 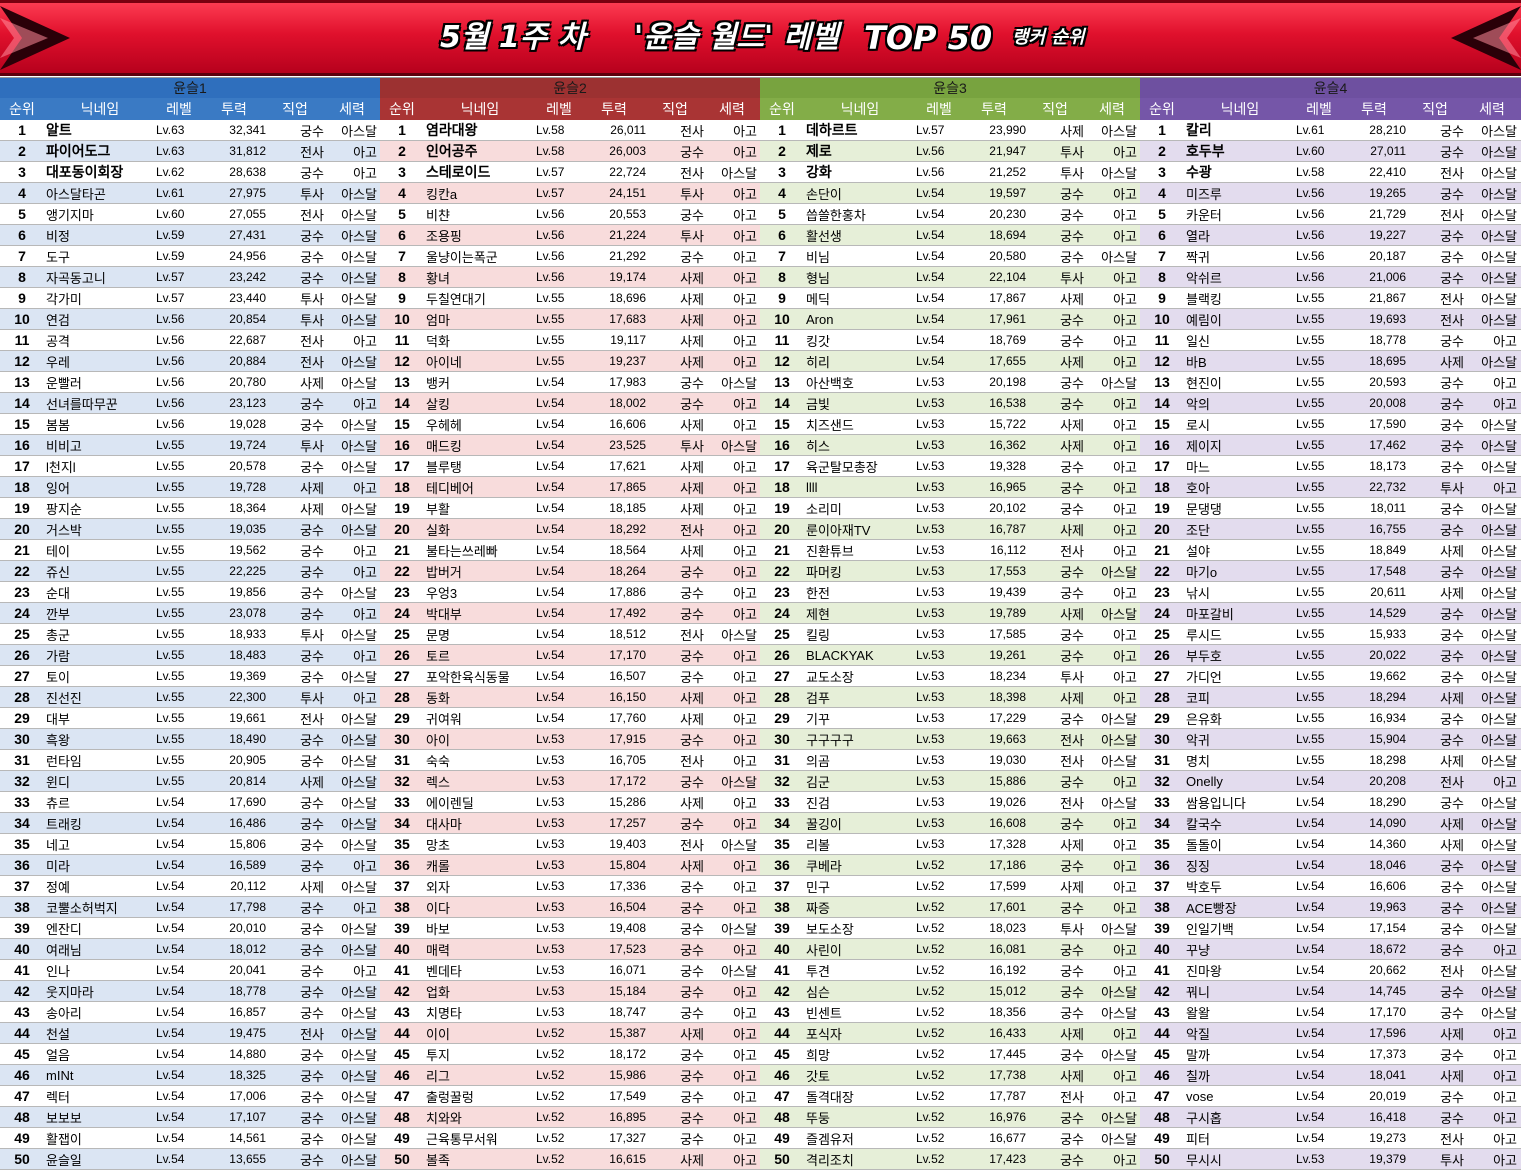 I want to click on cell-nickname: 제현, so click(x=818, y=614).